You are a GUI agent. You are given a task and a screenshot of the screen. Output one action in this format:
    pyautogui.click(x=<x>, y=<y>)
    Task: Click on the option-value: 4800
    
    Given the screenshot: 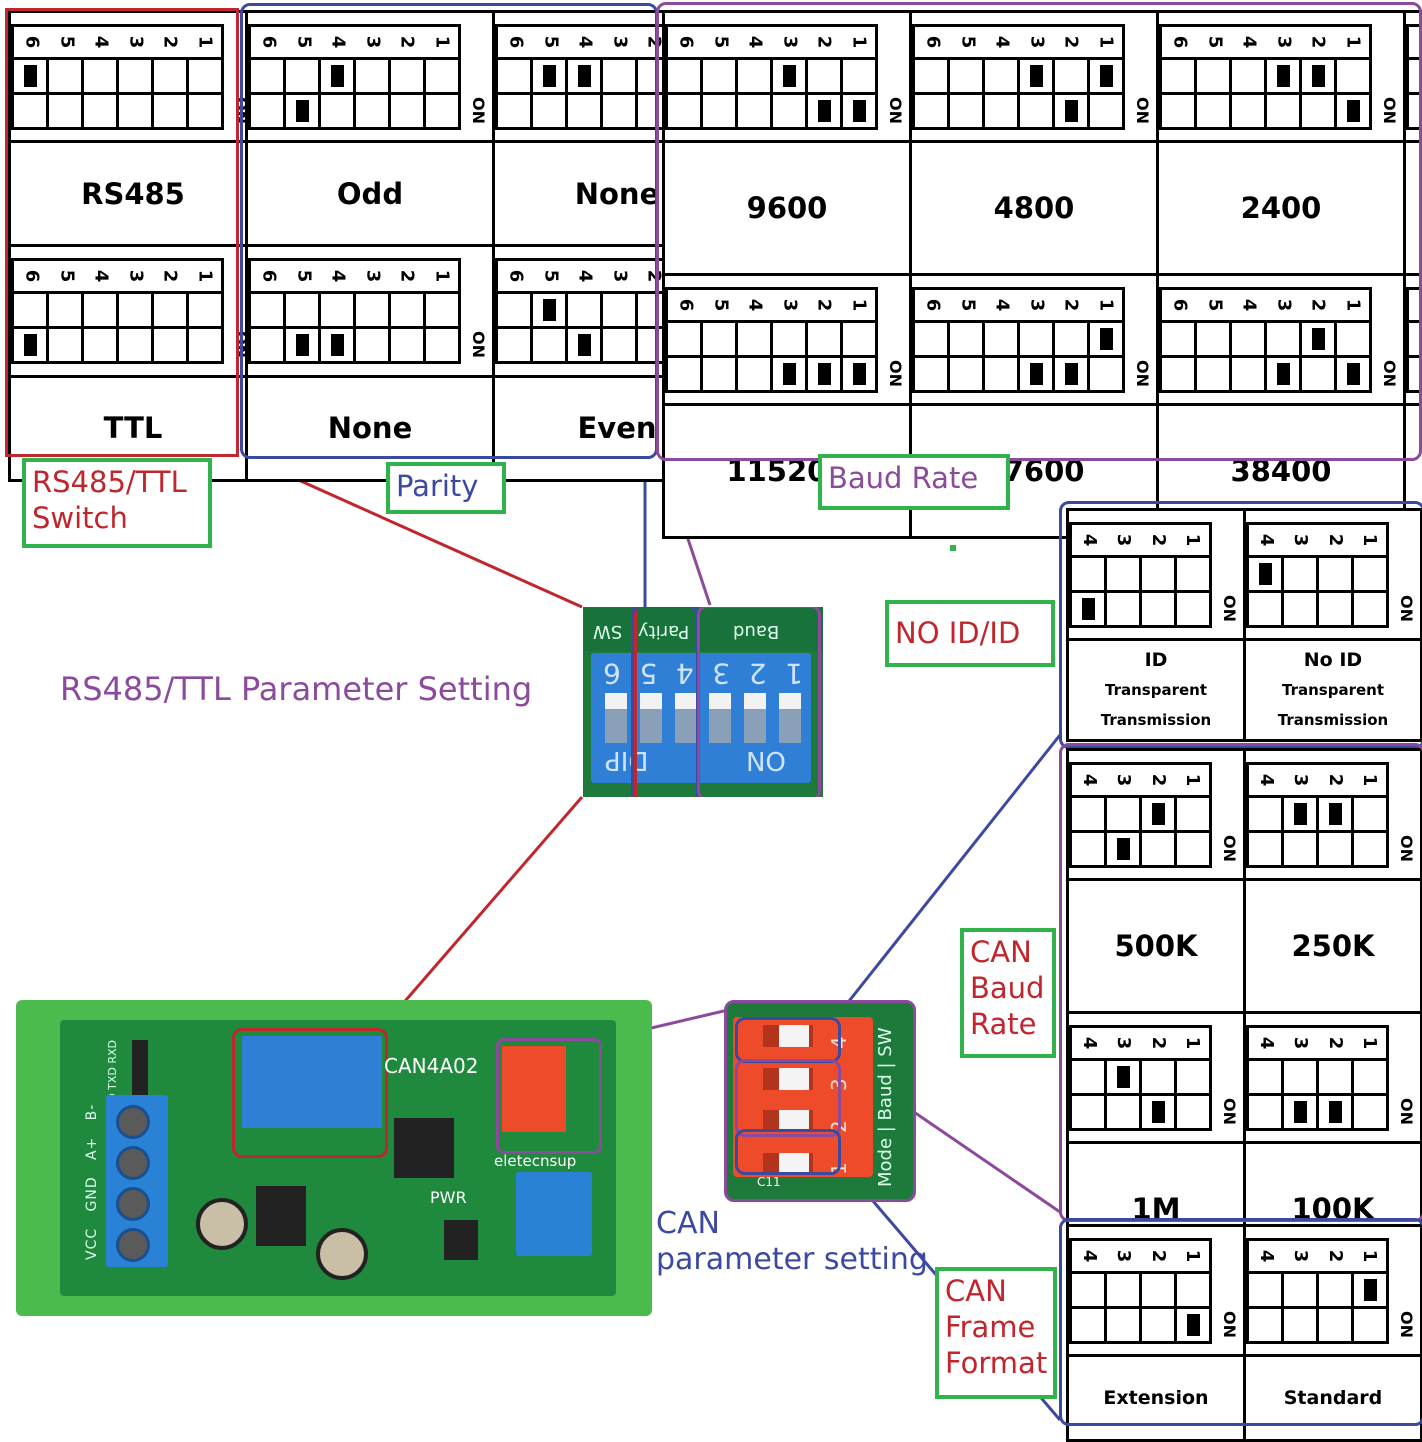 What is the action you would take?
    pyautogui.click(x=1034, y=208)
    